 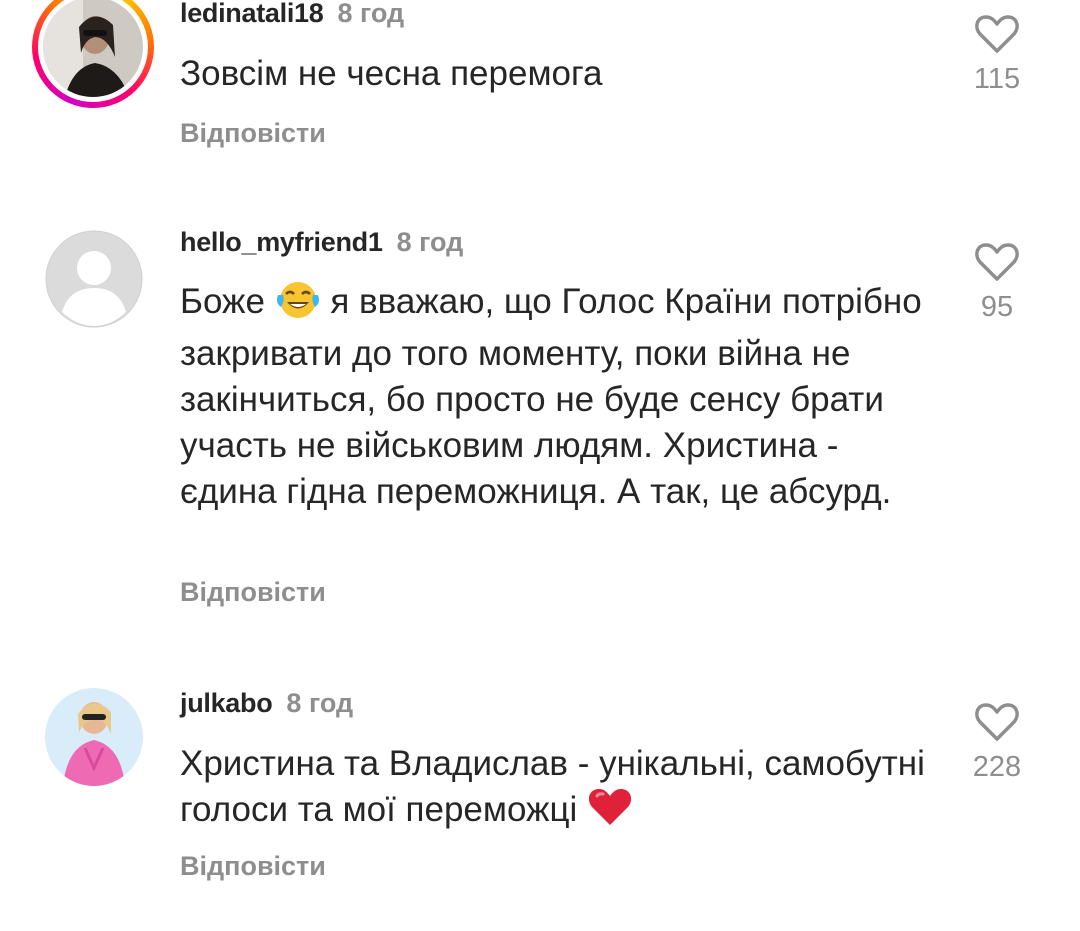 I want to click on like-section: 95, so click(x=997, y=283).